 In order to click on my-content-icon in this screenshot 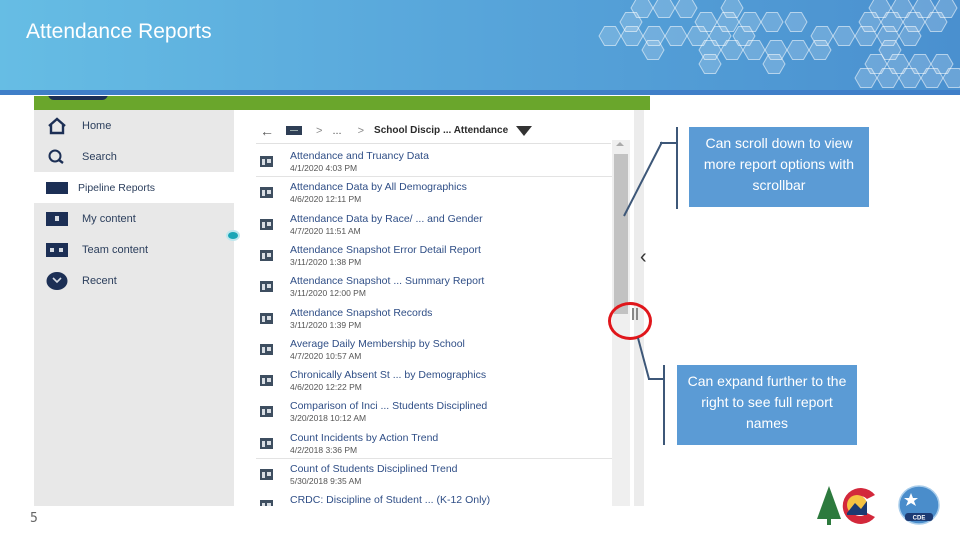, I will do `click(57, 219)`.